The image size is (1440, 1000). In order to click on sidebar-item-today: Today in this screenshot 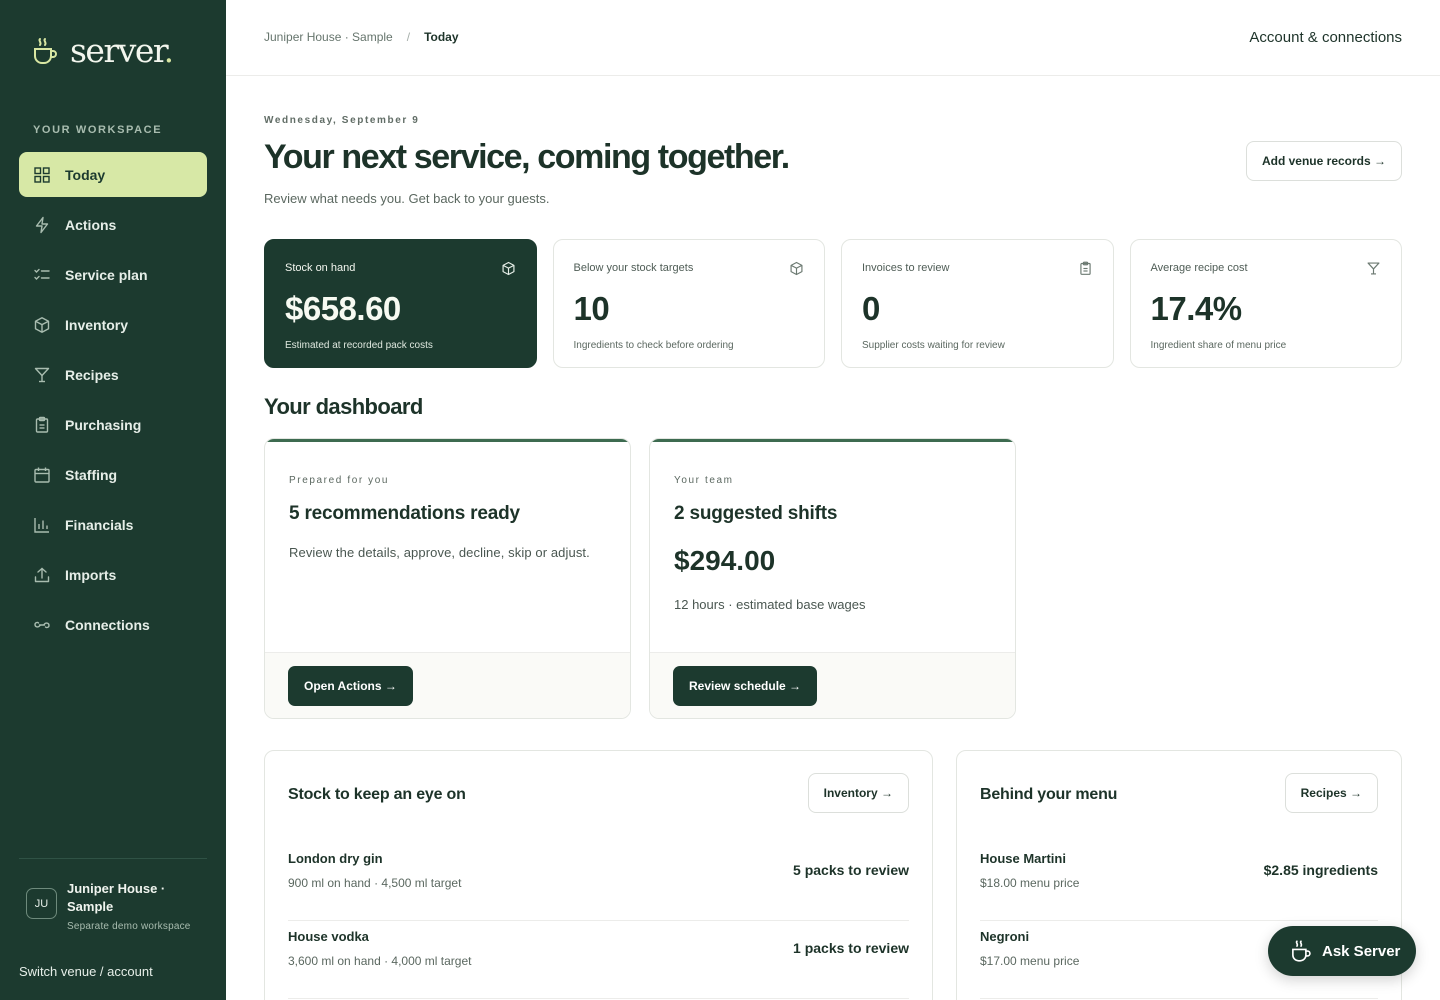, I will do `click(113, 174)`.